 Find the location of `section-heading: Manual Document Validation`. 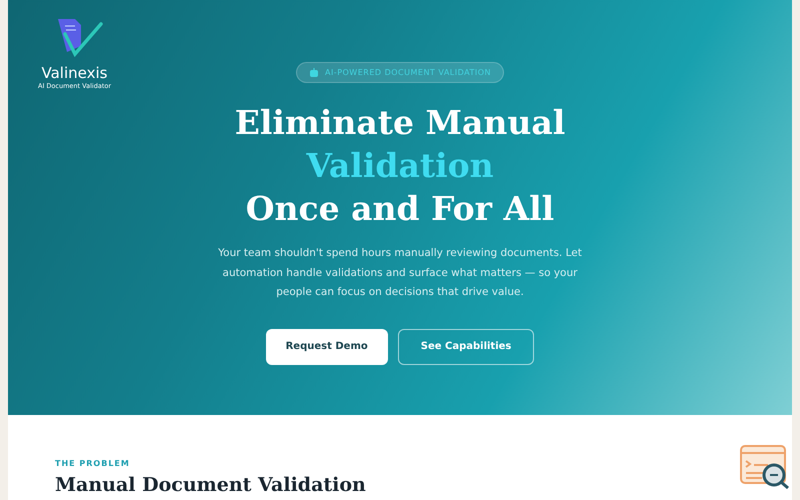

section-heading: Manual Document Validation is located at coordinates (210, 485).